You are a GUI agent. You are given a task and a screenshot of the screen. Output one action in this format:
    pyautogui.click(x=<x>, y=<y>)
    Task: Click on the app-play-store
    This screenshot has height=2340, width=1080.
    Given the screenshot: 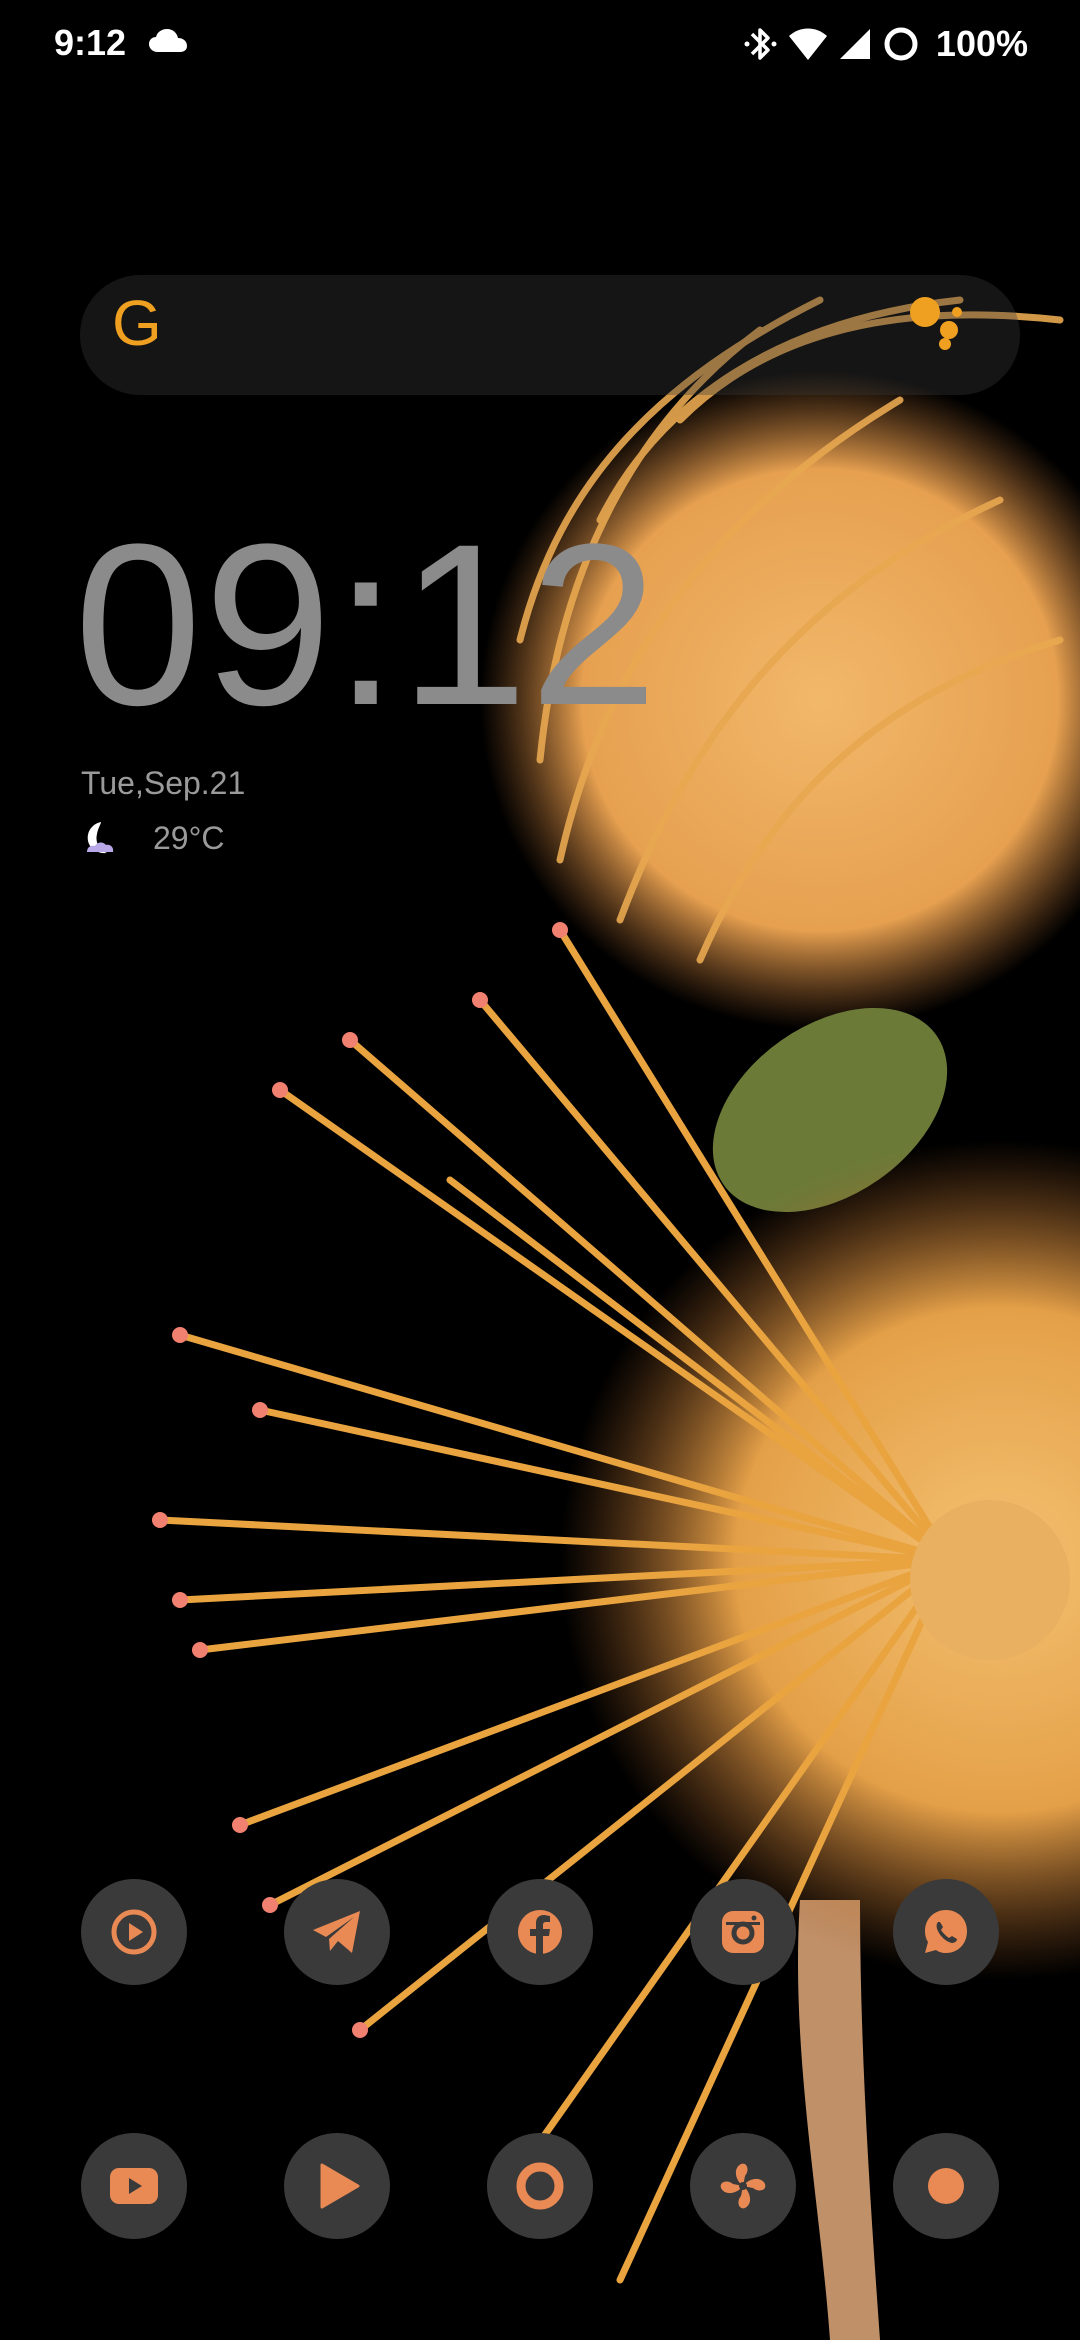 What is the action you would take?
    pyautogui.click(x=337, y=2186)
    